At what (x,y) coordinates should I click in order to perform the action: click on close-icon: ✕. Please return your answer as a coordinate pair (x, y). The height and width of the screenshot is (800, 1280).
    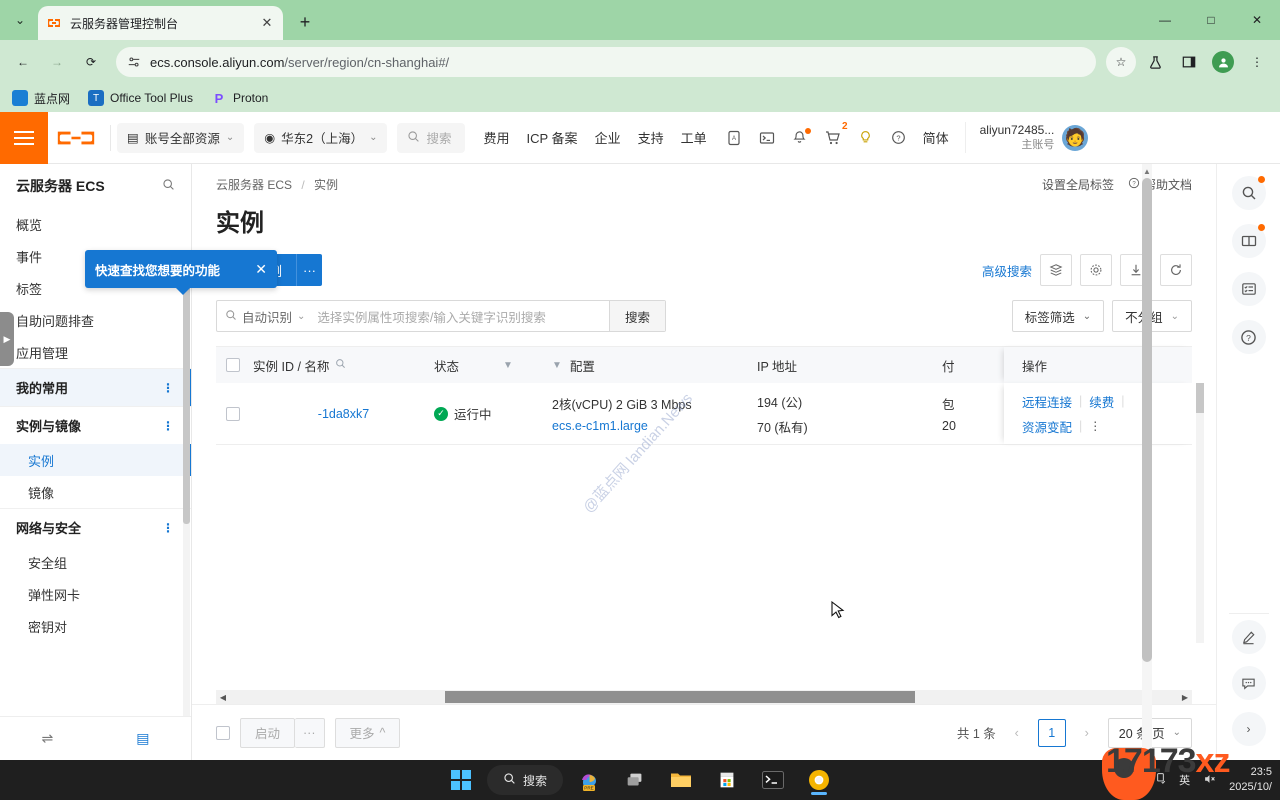
    Looking at the image, I should click on (267, 23).